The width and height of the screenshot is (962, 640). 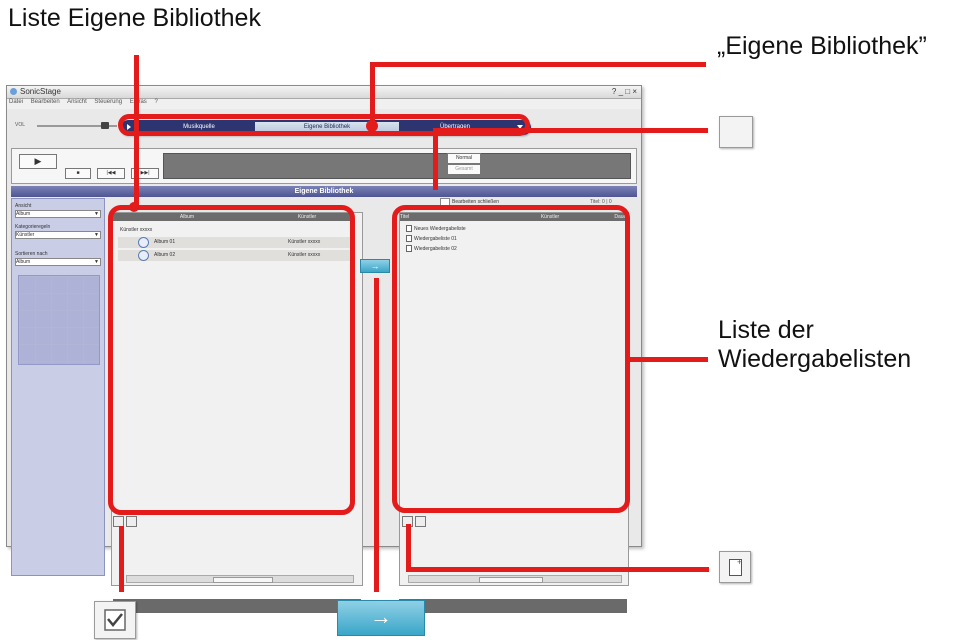 I want to click on checkmark-icon, so click(x=115, y=620).